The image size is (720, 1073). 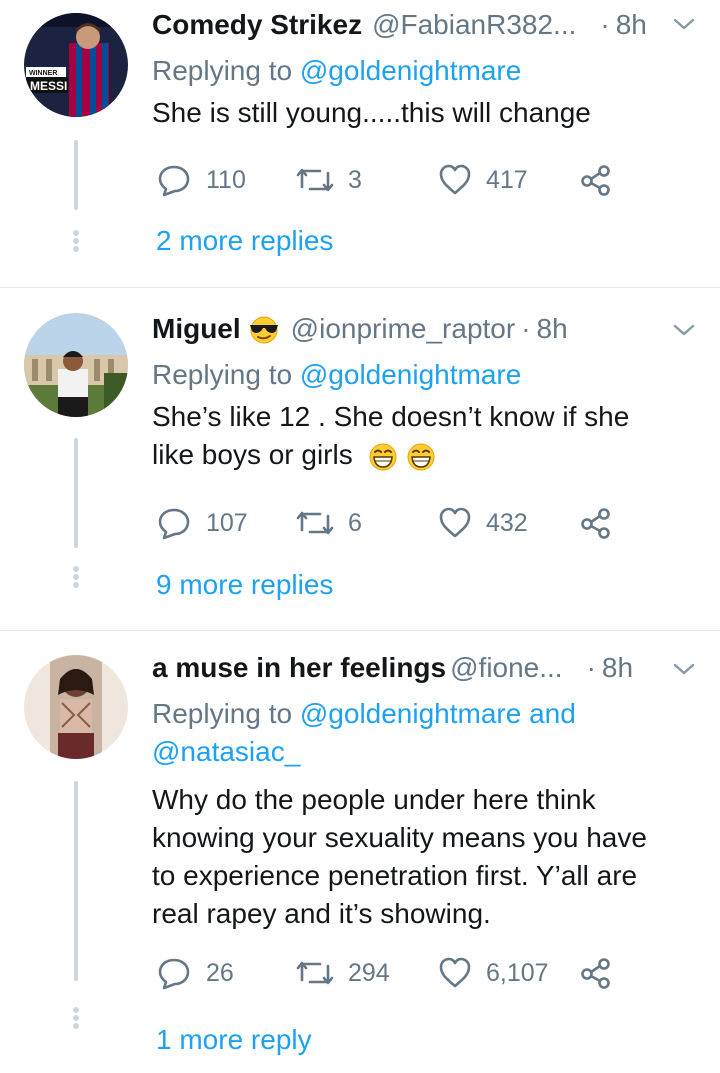 I want to click on more-replies-link: 9 more replies, so click(x=244, y=585).